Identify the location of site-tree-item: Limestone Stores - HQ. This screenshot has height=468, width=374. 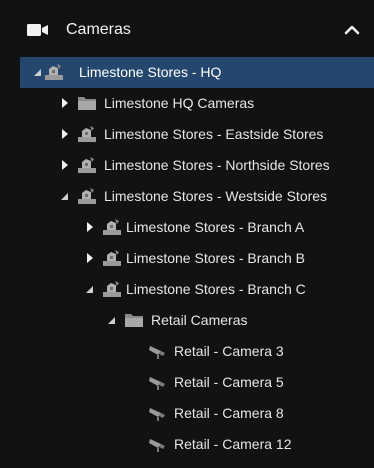
(197, 72).